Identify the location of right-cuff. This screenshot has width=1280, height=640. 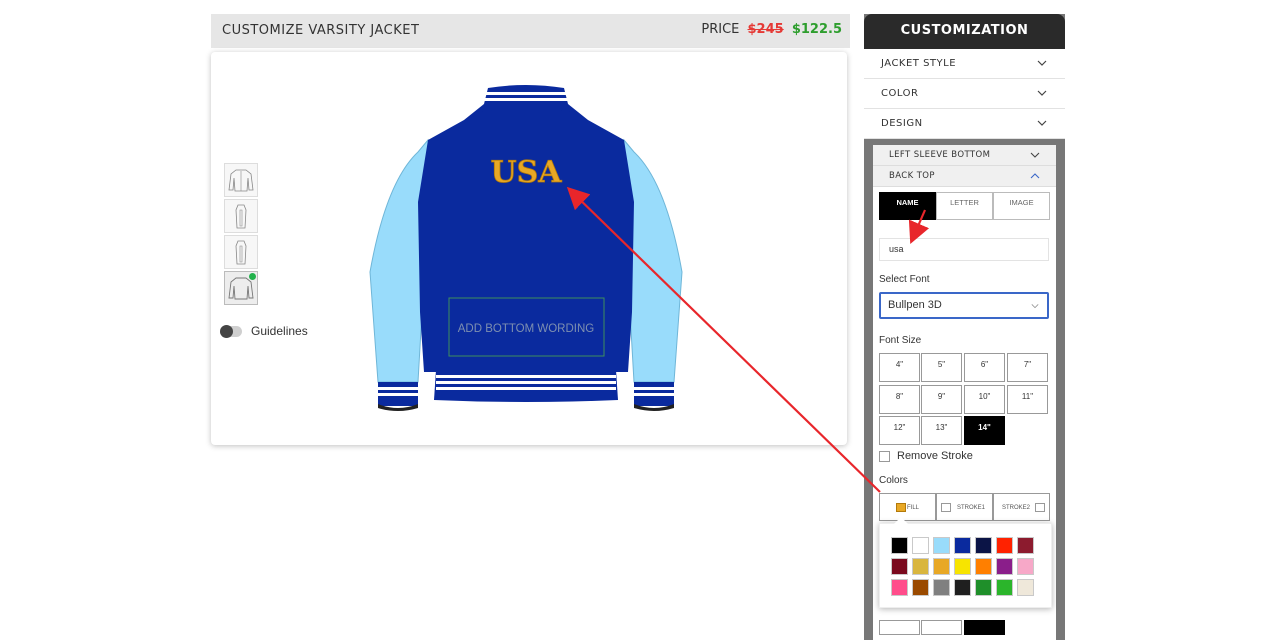
(654, 396).